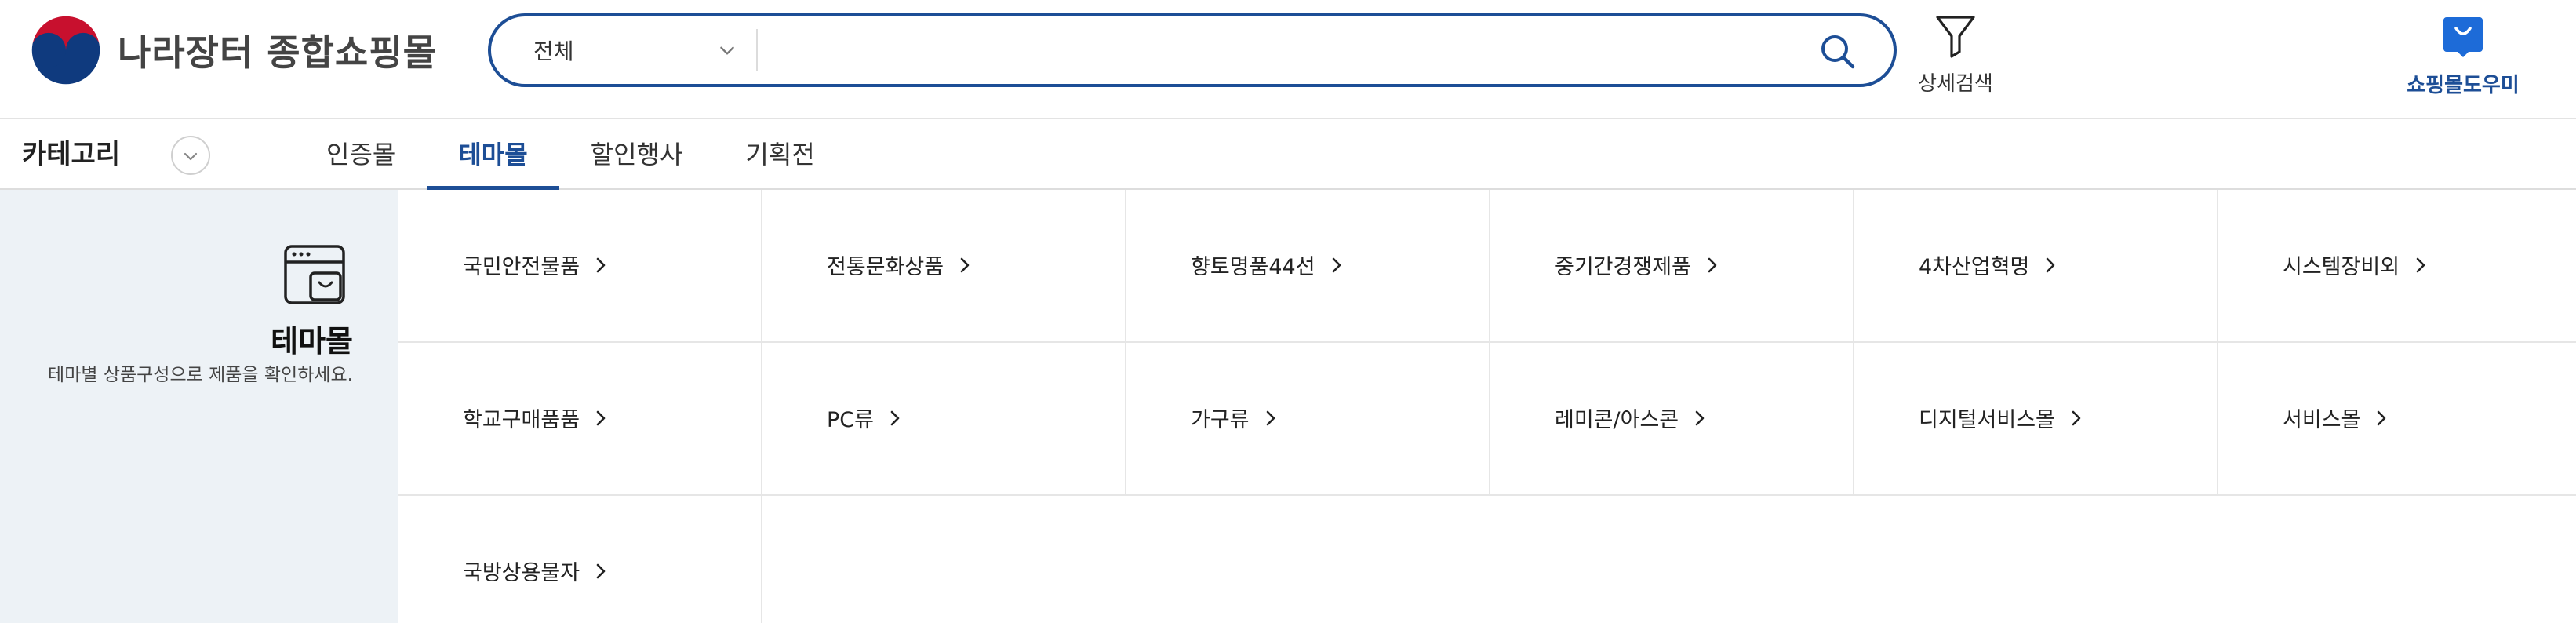 The width and height of the screenshot is (2576, 623). Describe the element at coordinates (850, 420) in the screenshot. I see `theme-item-label: PC류` at that location.